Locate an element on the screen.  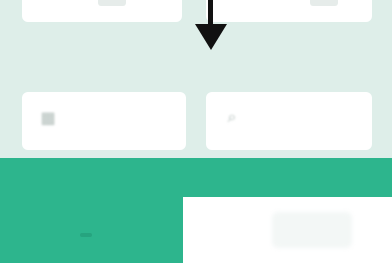
date-field: ▦ is located at coordinates (104, 121).